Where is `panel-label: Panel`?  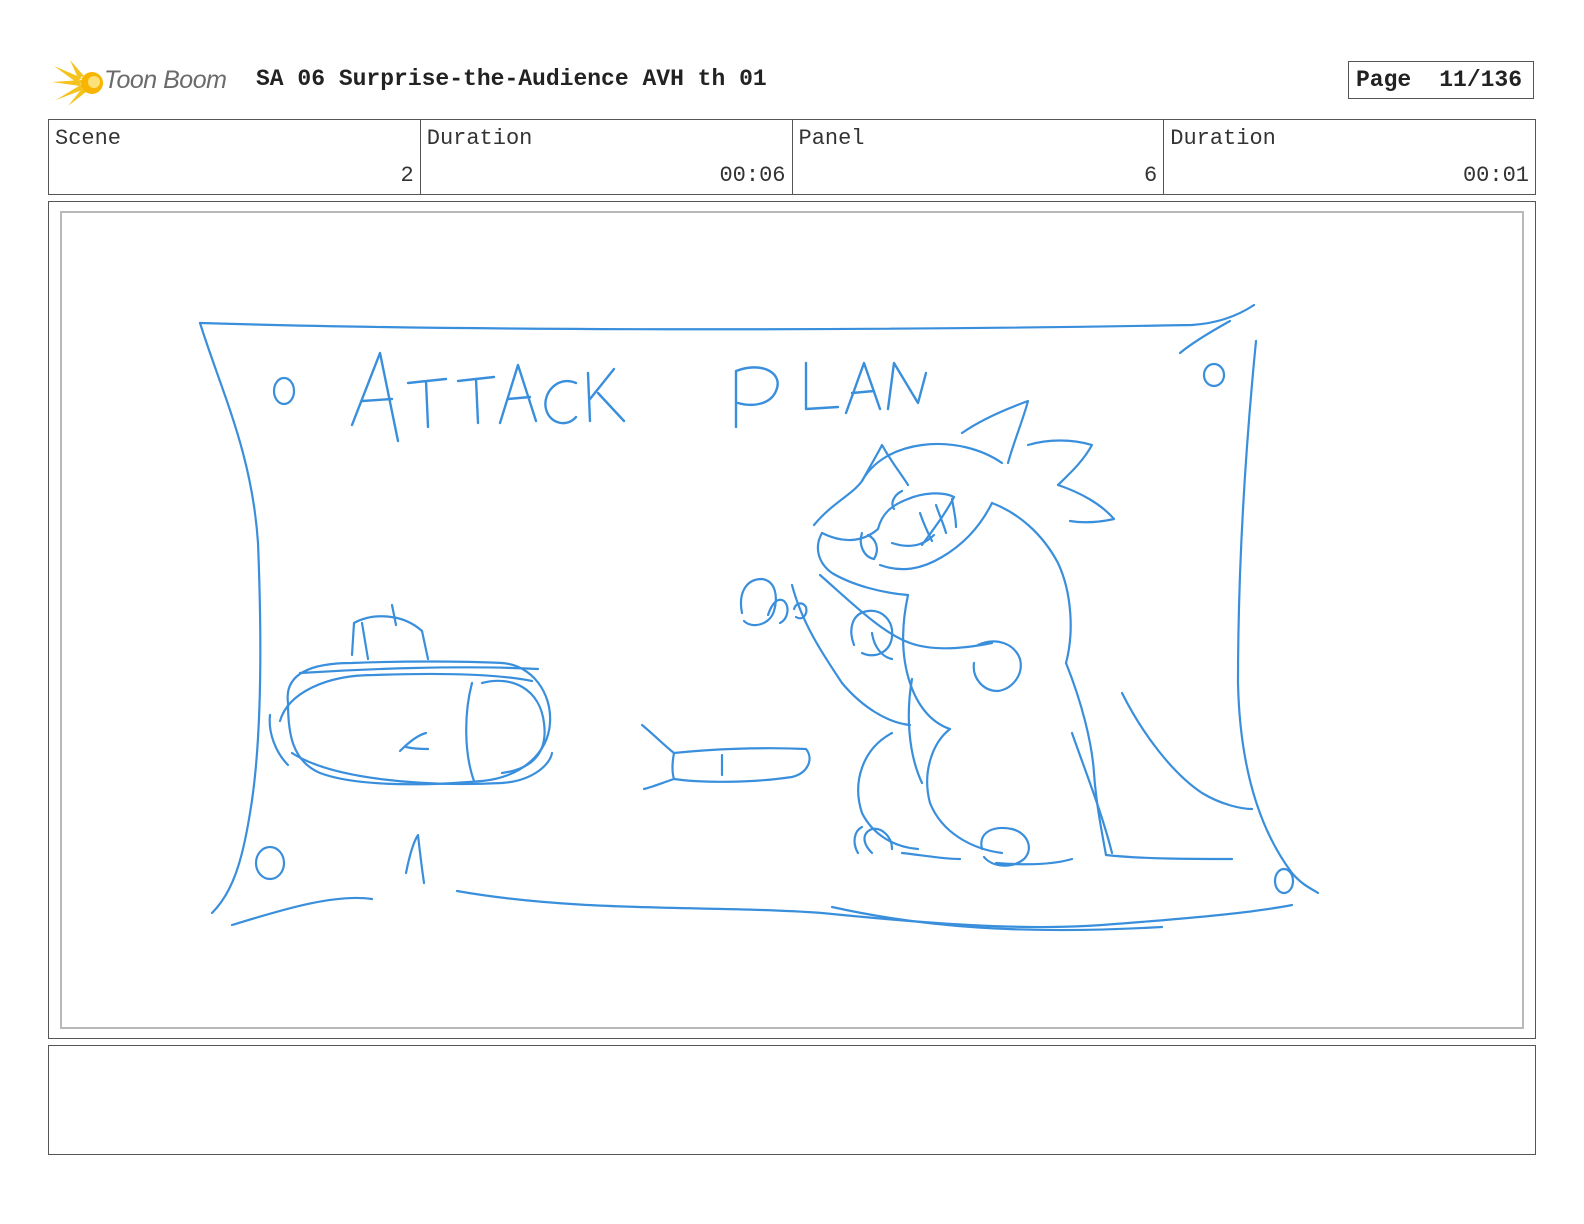 panel-label: Panel is located at coordinates (831, 138).